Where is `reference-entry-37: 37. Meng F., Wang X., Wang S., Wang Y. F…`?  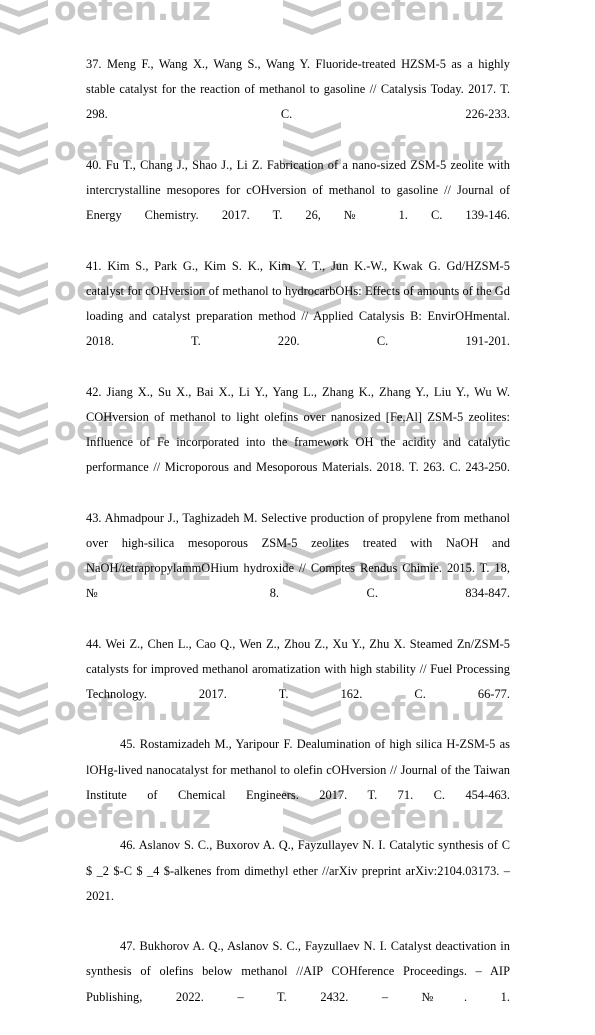 reference-entry-37: 37. Meng F., Wang X., Wang S., Wang Y. F… is located at coordinates (298, 89).